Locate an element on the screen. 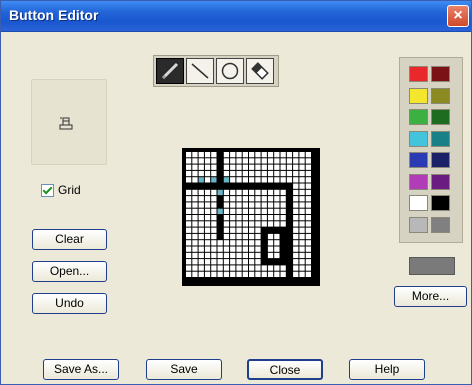 This screenshot has height=385, width=472. window-title: Button Editor is located at coordinates (54, 15).